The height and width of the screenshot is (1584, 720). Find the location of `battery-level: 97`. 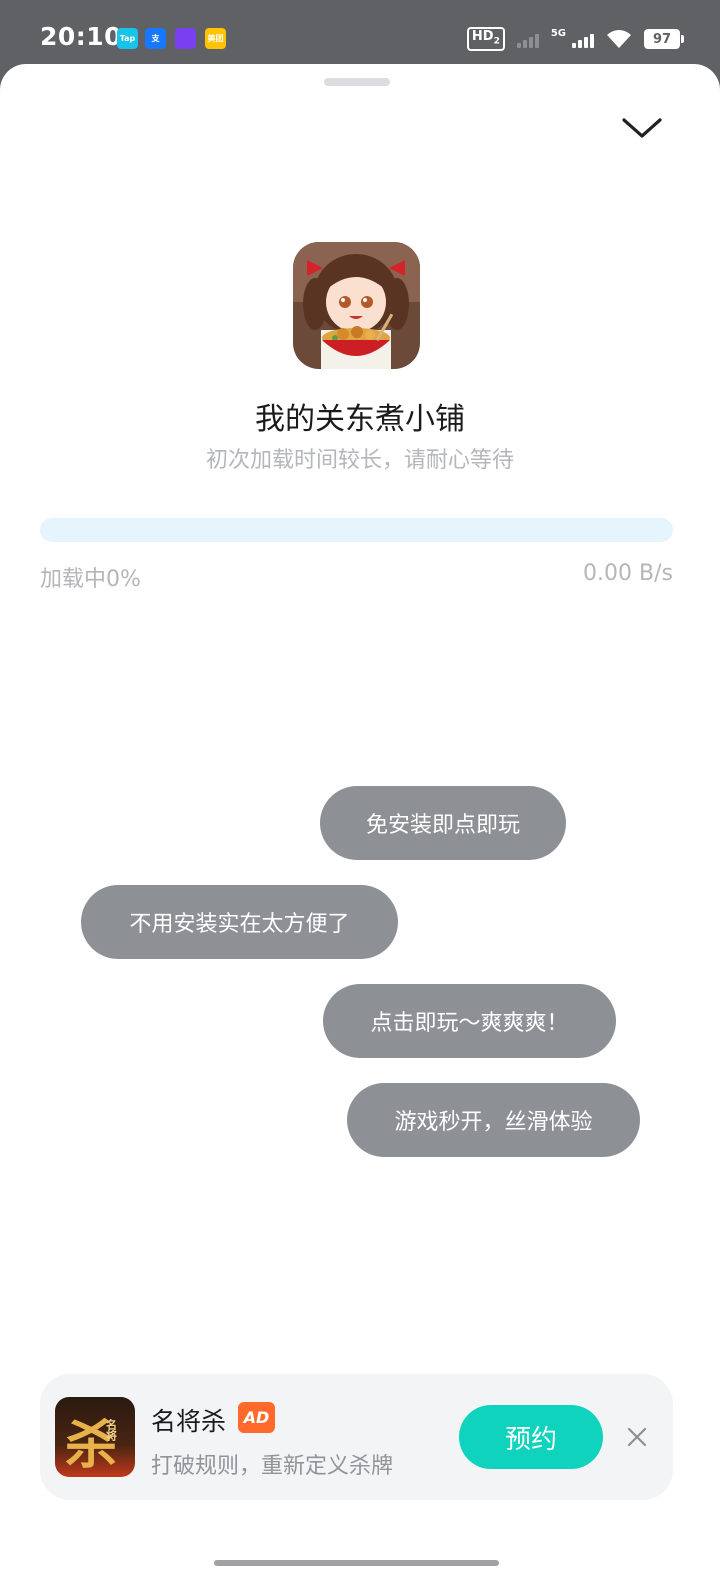

battery-level: 97 is located at coordinates (662, 39).